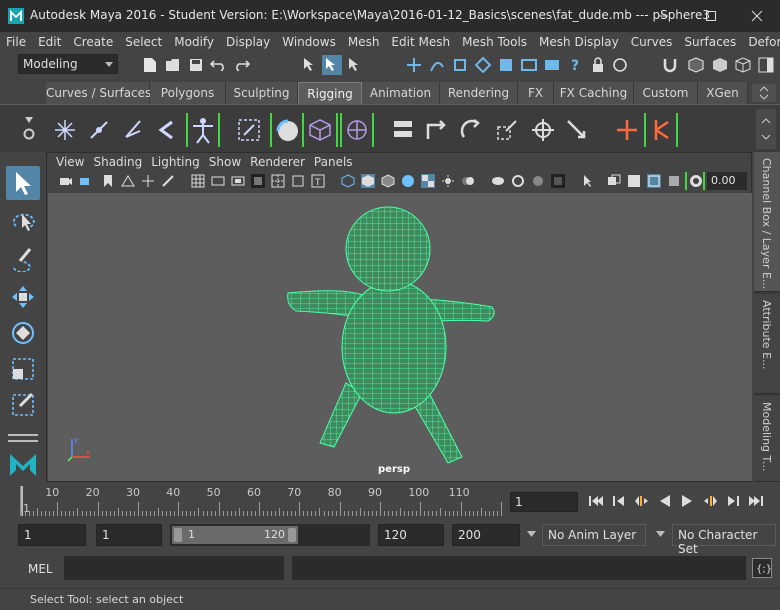  What do you see at coordinates (23, 259) in the screenshot?
I see `paint-select-tool-button` at bounding box center [23, 259].